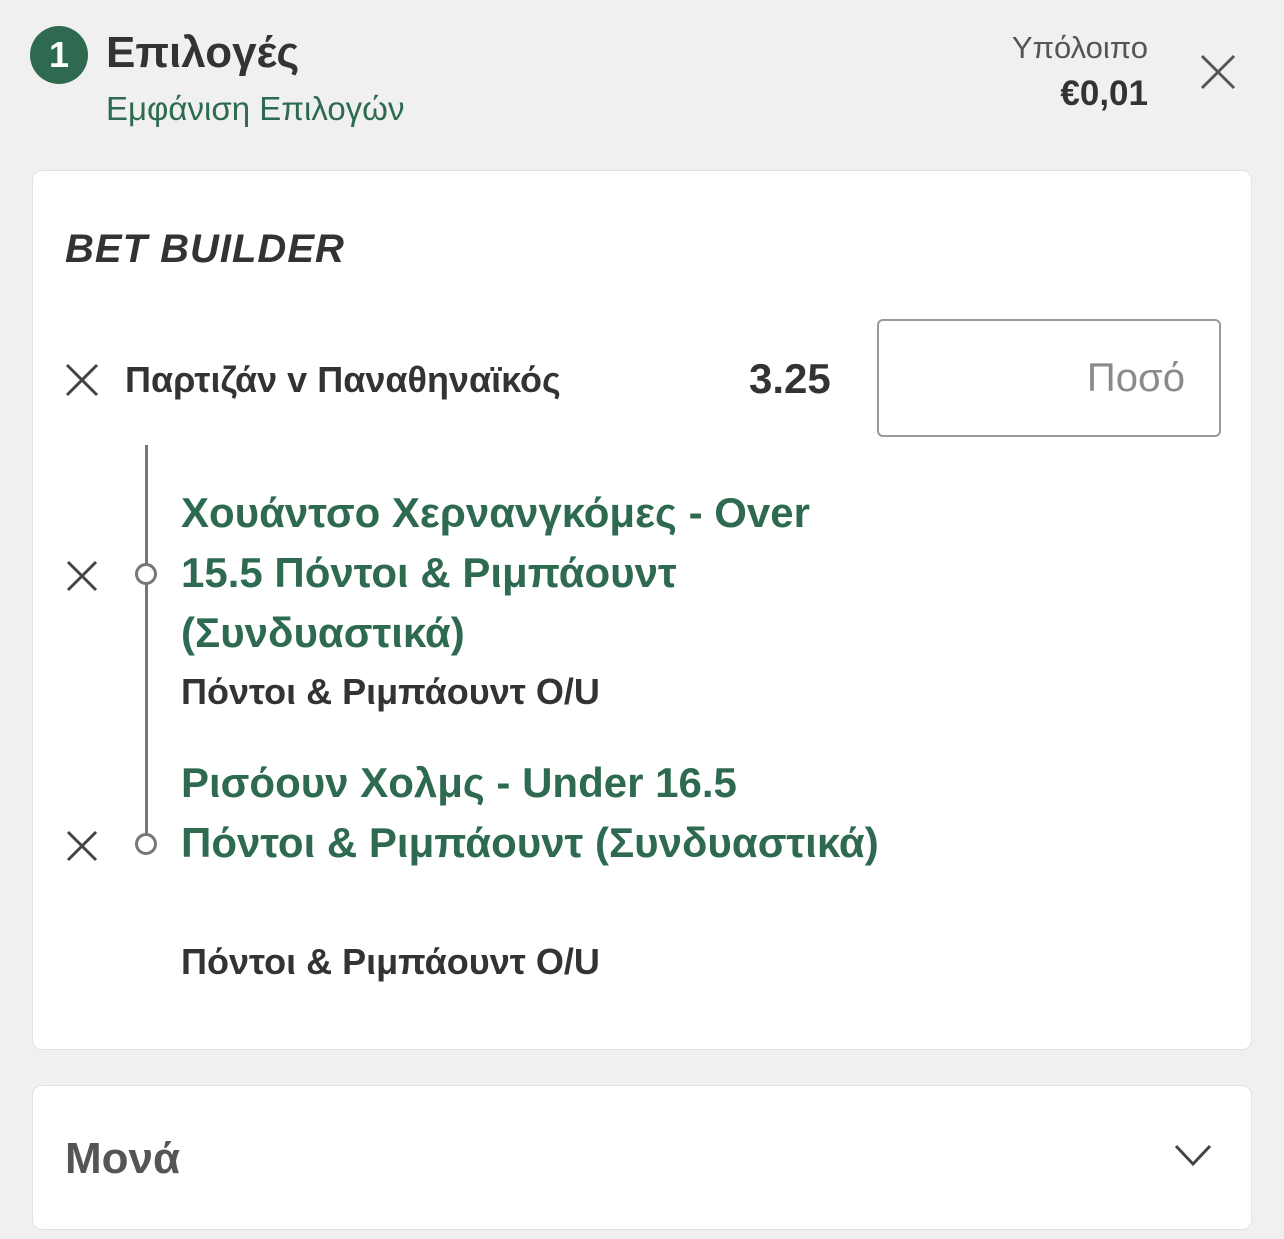 Image resolution: width=1284 pixels, height=1239 pixels. I want to click on bet-builder-title: BET BUILDER, so click(205, 249).